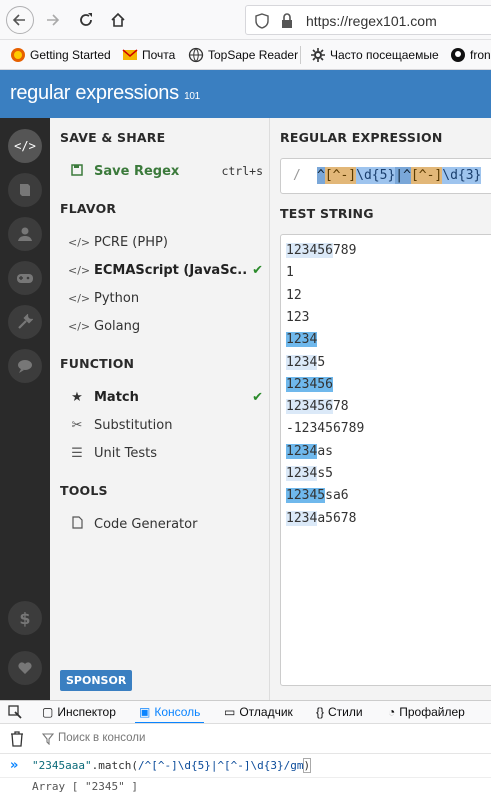 The width and height of the screenshot is (491, 811). What do you see at coordinates (77, 171) in the screenshot?
I see `save-icon` at bounding box center [77, 171].